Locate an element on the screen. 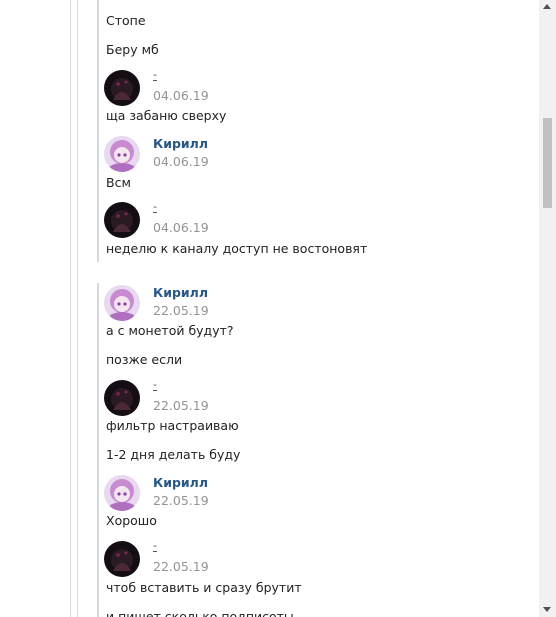  message-text: позже если is located at coordinates (144, 359).